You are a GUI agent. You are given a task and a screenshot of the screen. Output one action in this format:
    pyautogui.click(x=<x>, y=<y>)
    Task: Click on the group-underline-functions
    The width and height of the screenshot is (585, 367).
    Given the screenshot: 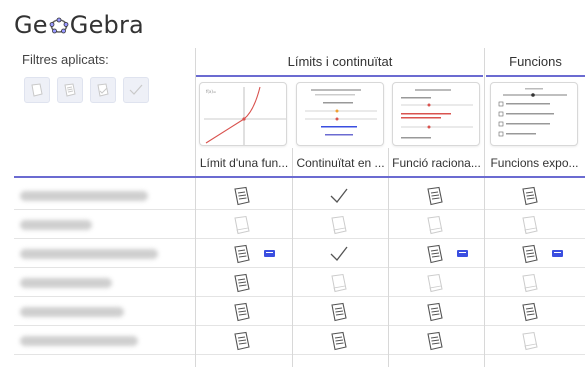 What is the action you would take?
    pyautogui.click(x=535, y=76)
    